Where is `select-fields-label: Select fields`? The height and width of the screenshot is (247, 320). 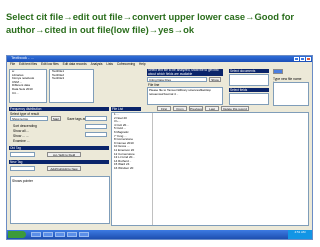
select-fields-label: Select fields is located at coordinates (249, 90).